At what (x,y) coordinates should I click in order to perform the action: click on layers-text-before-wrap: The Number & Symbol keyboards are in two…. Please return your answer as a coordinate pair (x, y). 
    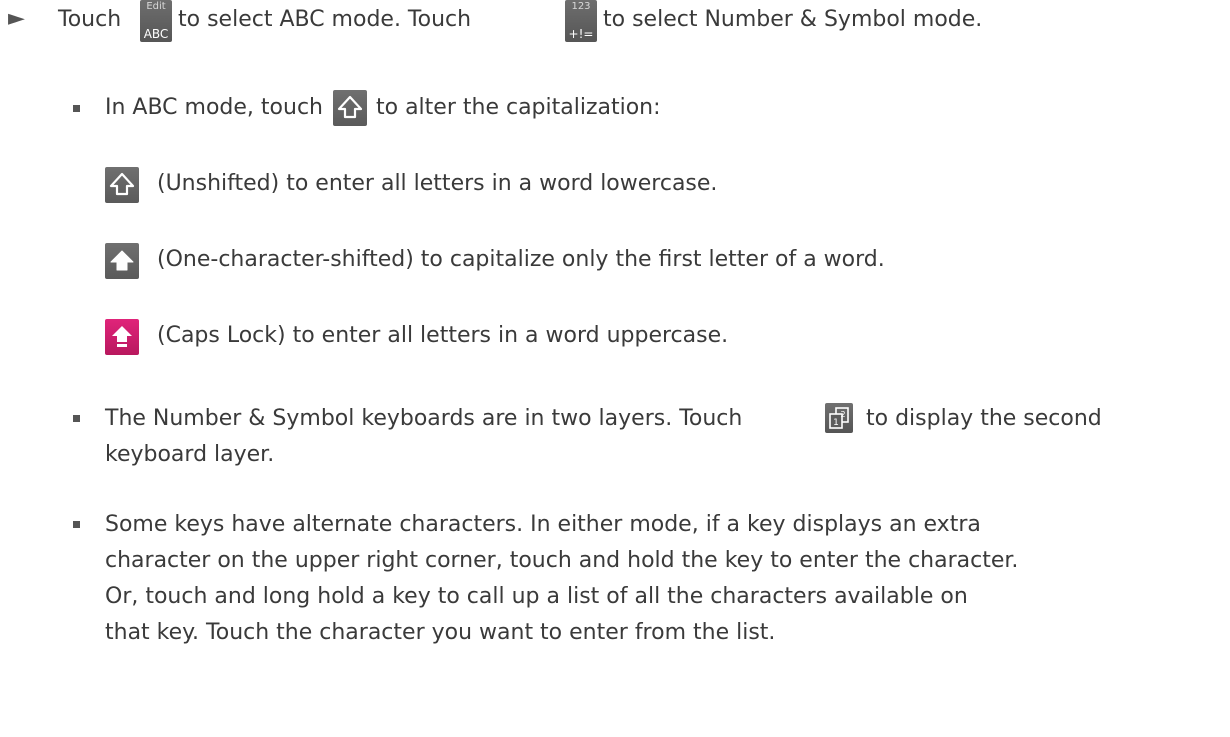
    Looking at the image, I should click on (423, 419).